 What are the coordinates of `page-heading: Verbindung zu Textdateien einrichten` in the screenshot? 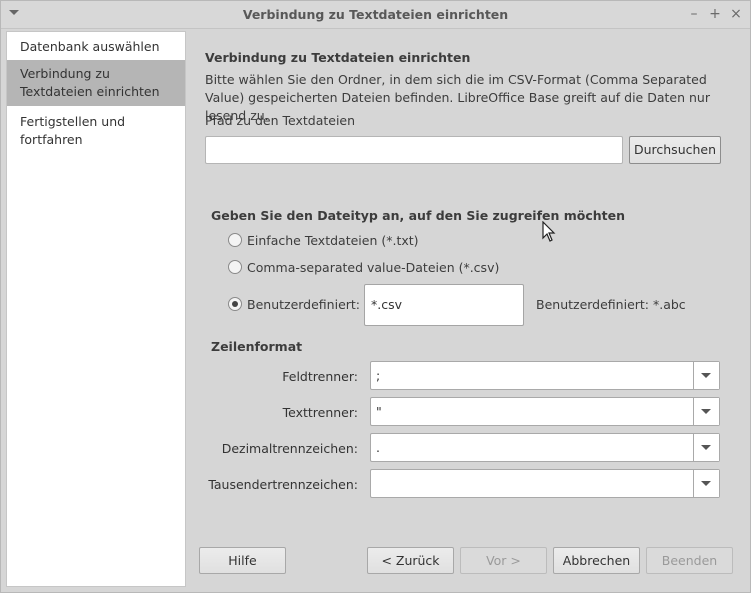 It's located at (338, 57).